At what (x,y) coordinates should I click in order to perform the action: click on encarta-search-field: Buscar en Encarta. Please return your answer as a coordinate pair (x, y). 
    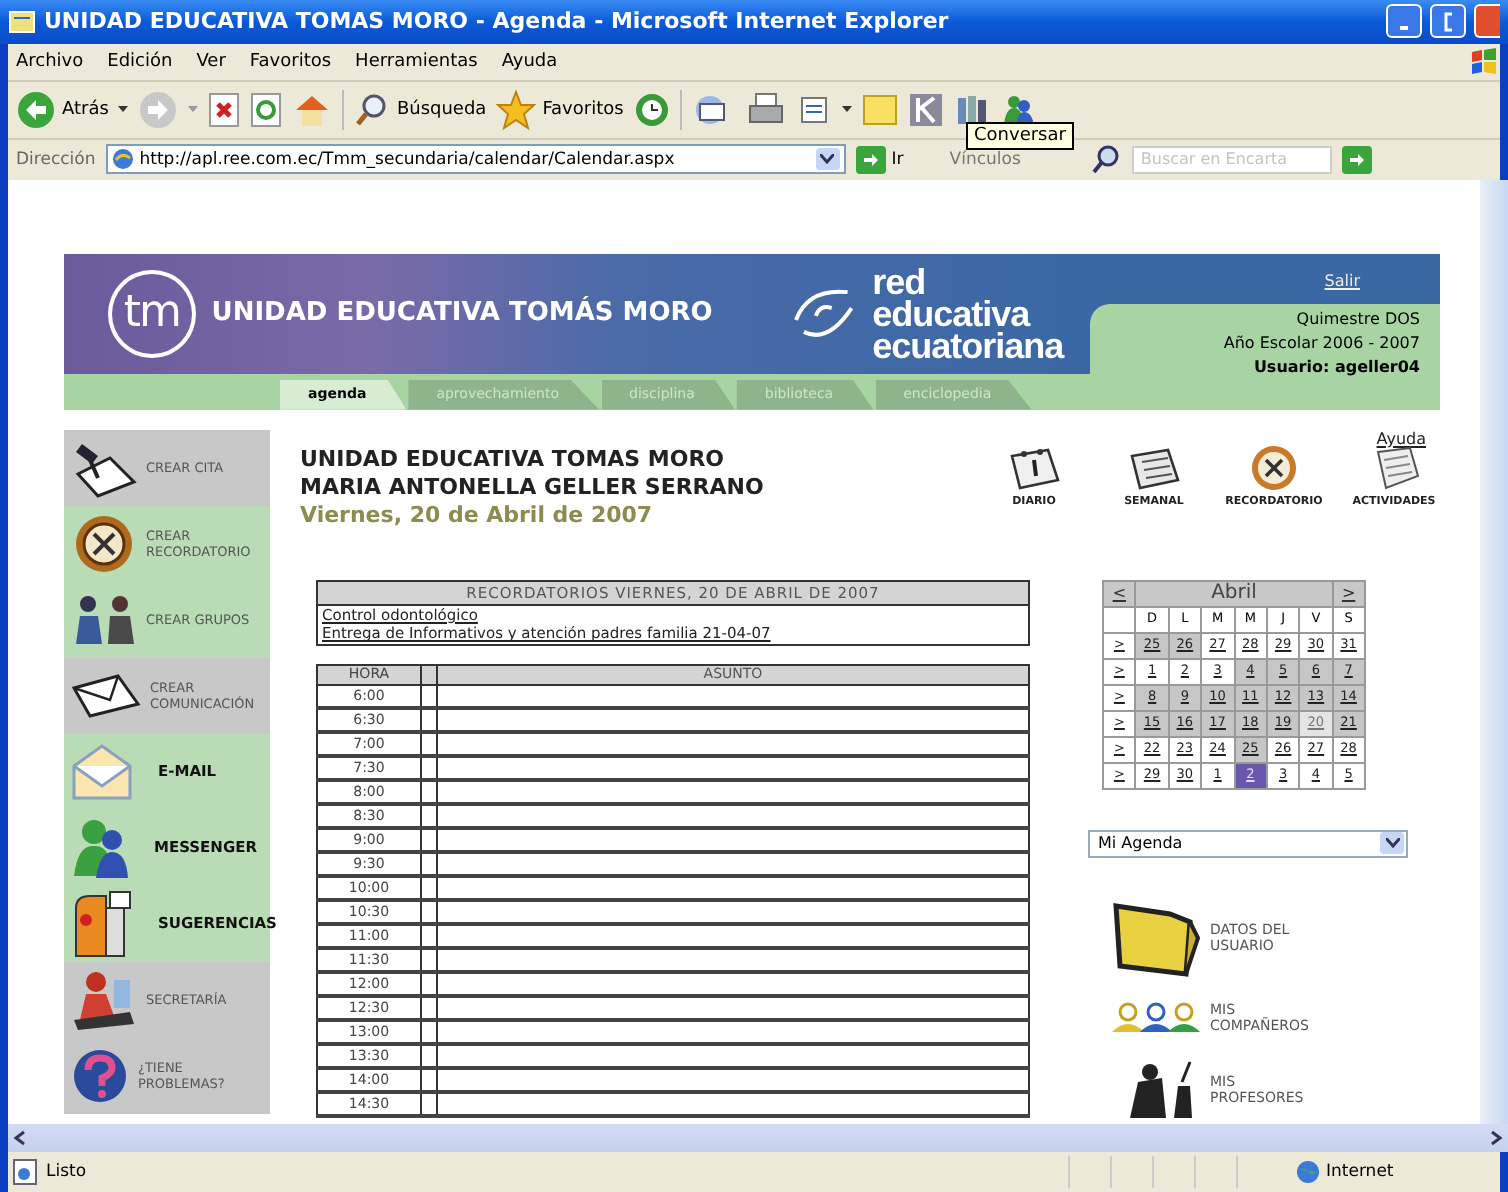
    Looking at the image, I should click on (1232, 159).